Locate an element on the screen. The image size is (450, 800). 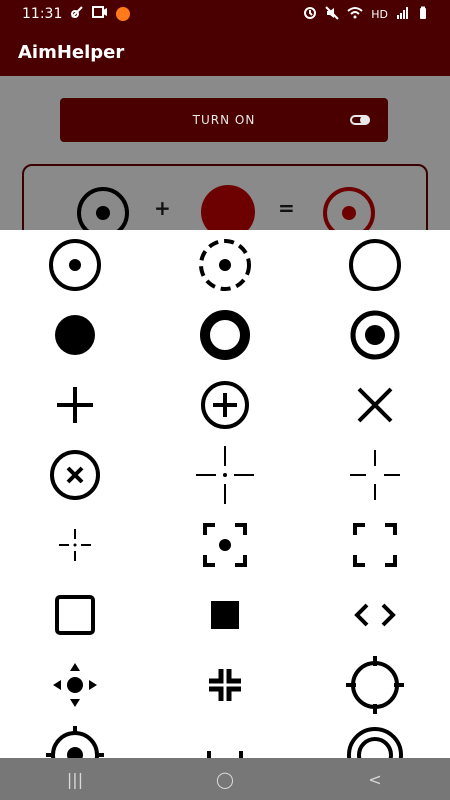
scope-ring-icon is located at coordinates (375, 685).